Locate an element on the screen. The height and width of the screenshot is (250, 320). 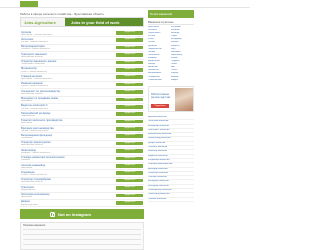
sidebar-job-link: Птичник вакансии is located at coordinates (171, 200).